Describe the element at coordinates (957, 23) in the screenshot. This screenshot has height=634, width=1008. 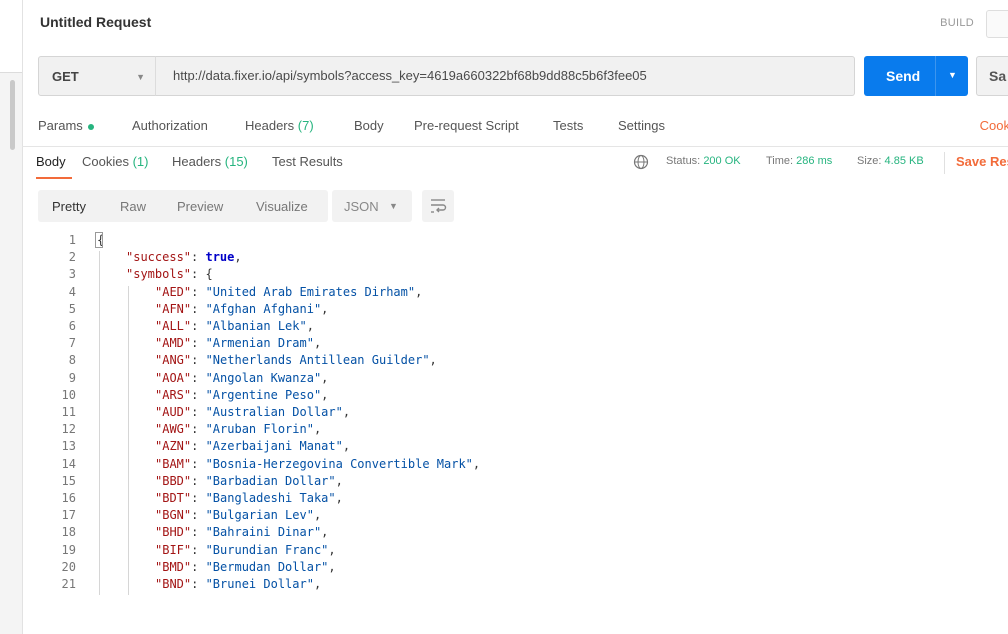
I see `build-mode-label: BUILD` at that location.